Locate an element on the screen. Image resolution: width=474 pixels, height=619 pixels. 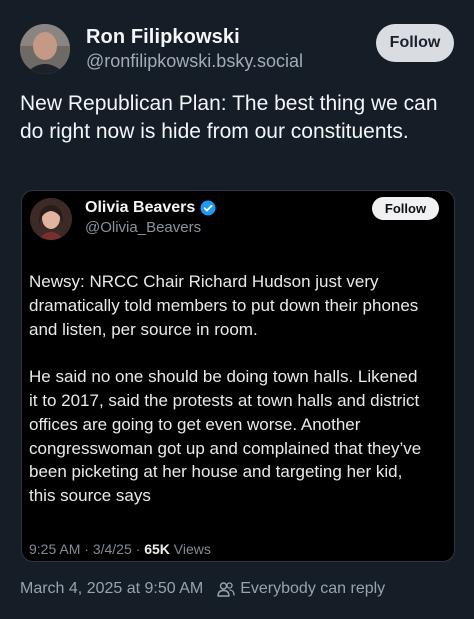
reply-setting: Everybody can reply is located at coordinates (312, 589).